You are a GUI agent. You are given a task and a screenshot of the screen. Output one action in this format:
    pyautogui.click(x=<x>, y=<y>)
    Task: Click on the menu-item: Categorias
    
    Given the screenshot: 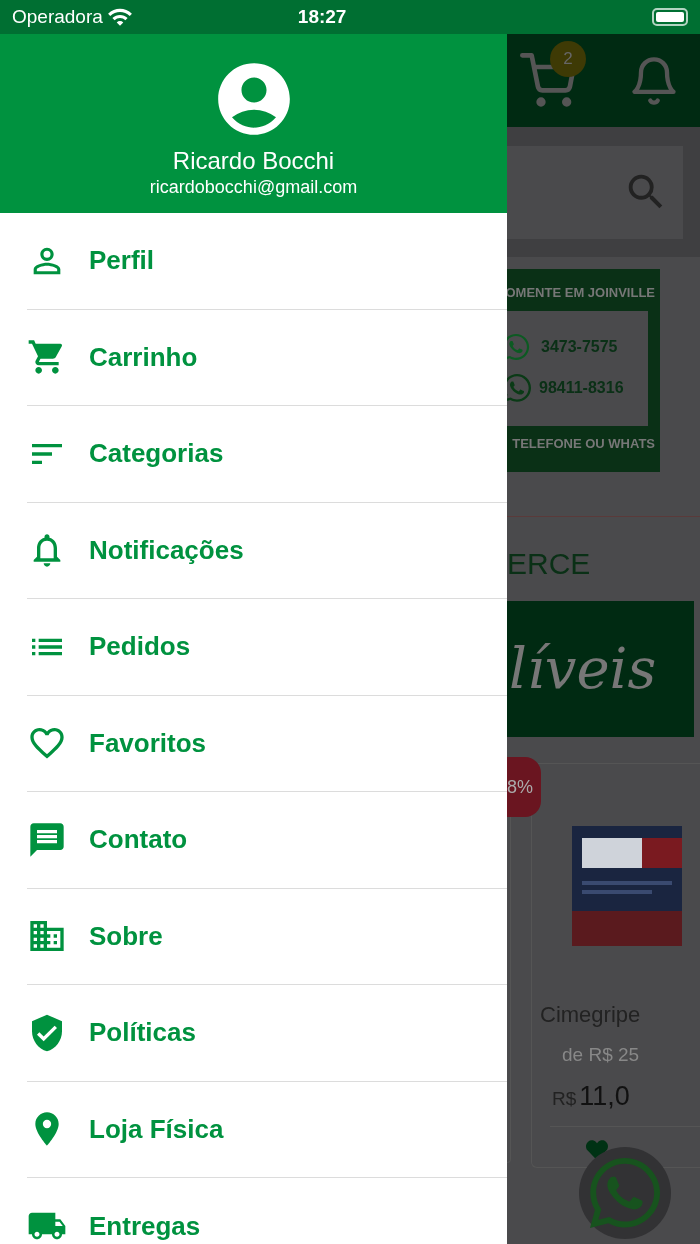 What is the action you would take?
    pyautogui.click(x=267, y=454)
    